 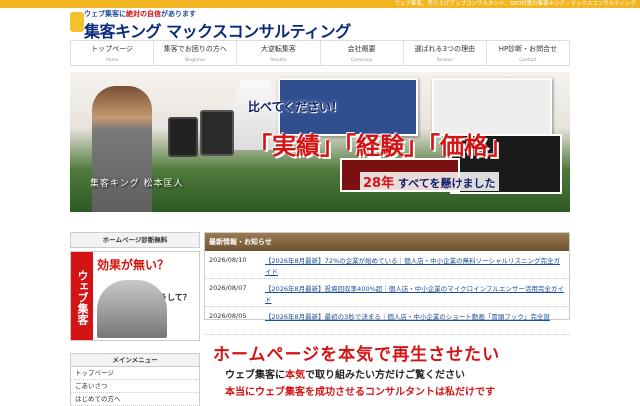 What do you see at coordinates (82, 296) in the screenshot?
I see `diag-vertical-label: ウェブ集客` at bounding box center [82, 296].